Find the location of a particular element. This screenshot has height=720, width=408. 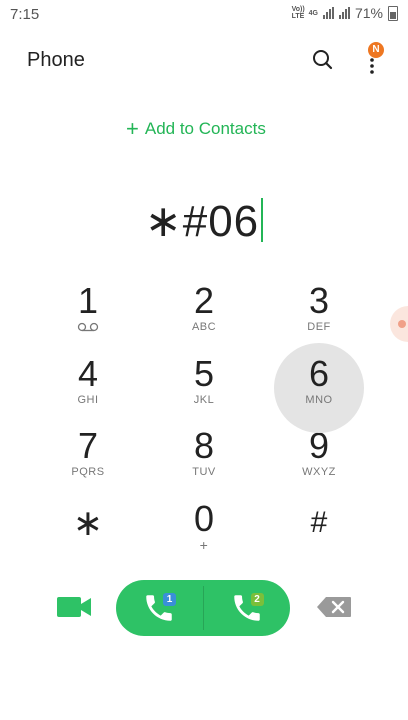

call-actions: 1 2 is located at coordinates (204, 608).